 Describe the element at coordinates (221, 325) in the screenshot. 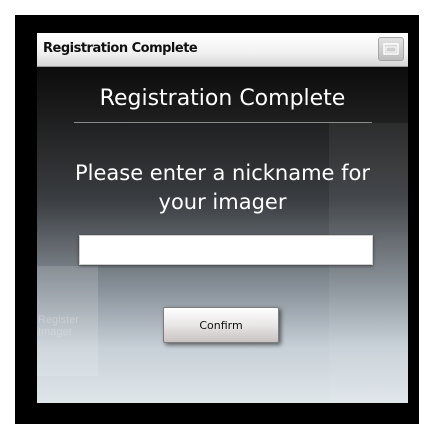

I see `confirm-button: Confirm` at that location.